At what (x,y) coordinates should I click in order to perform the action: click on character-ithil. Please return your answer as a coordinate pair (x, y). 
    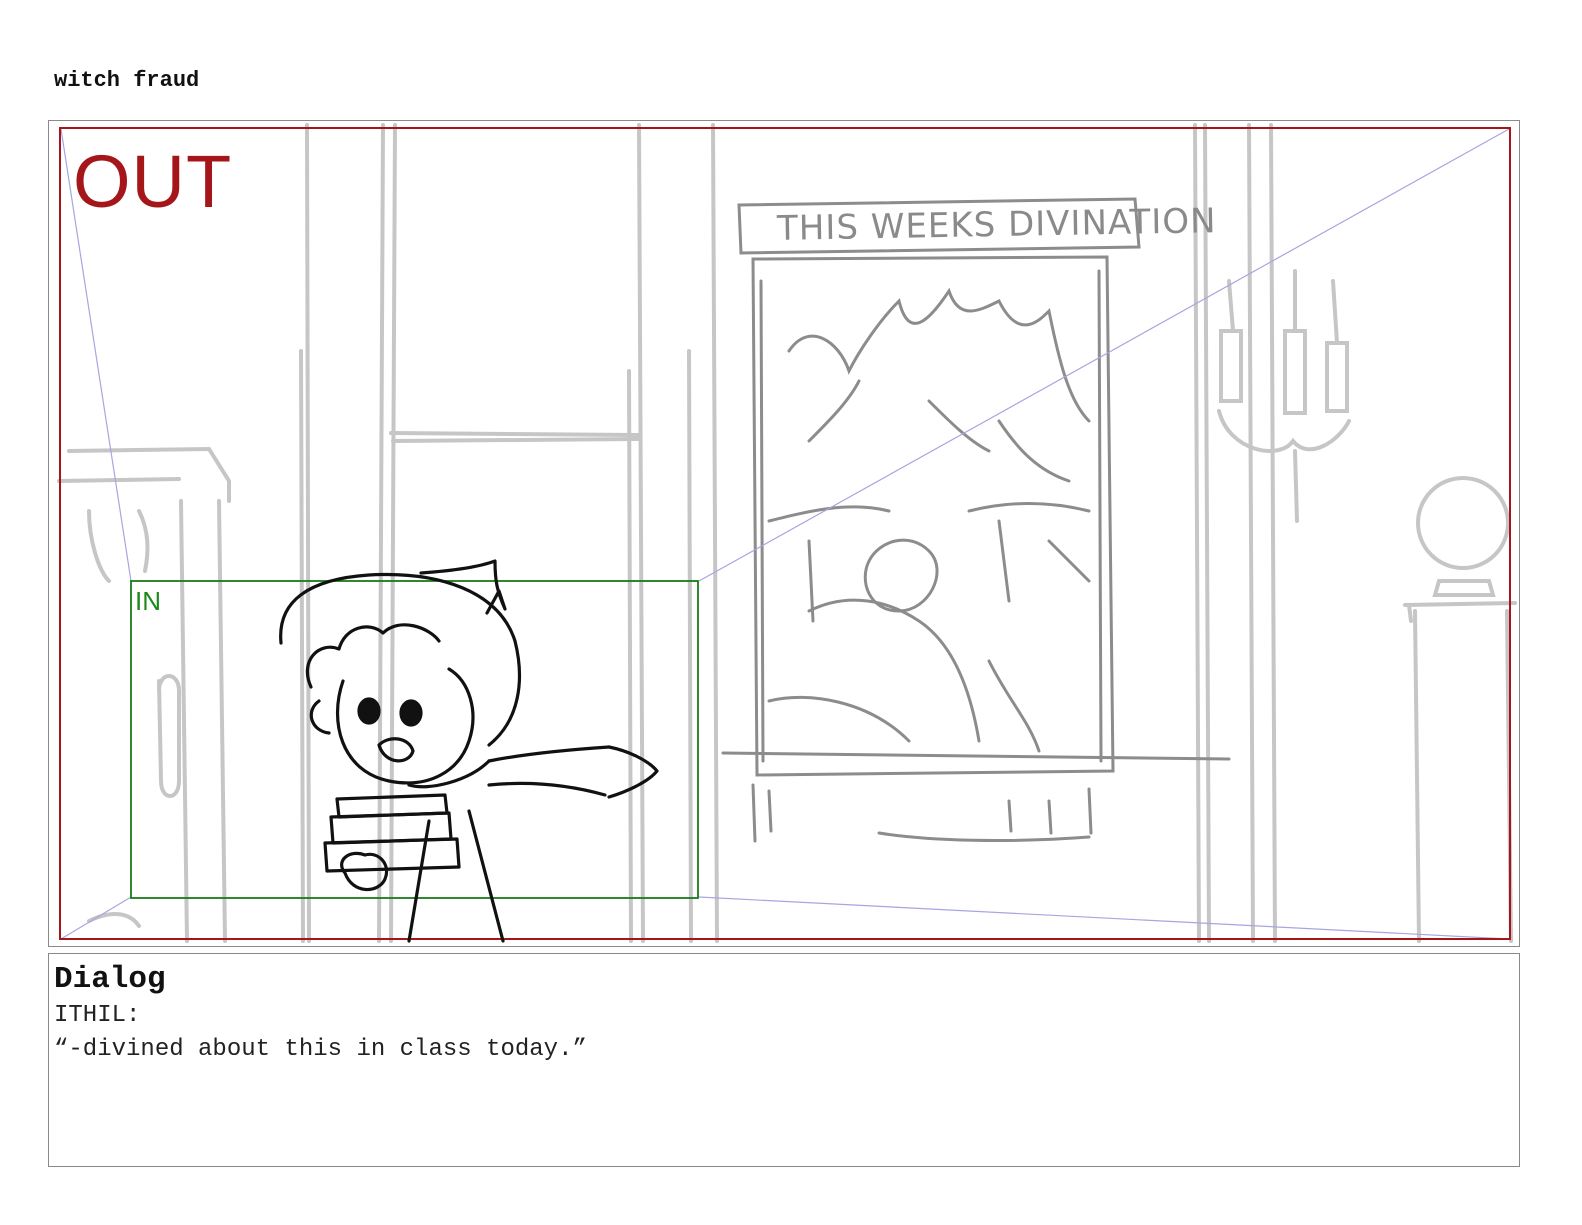
    Looking at the image, I should click on (469, 751).